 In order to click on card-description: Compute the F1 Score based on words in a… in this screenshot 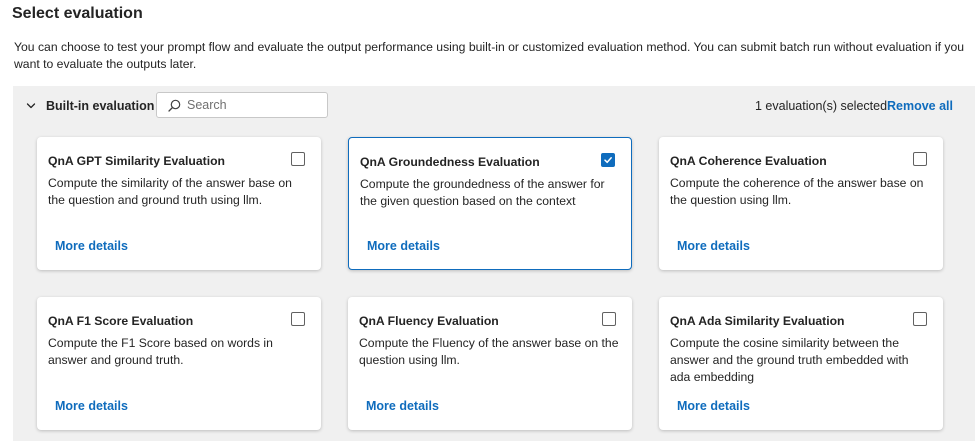, I will do `click(160, 351)`.